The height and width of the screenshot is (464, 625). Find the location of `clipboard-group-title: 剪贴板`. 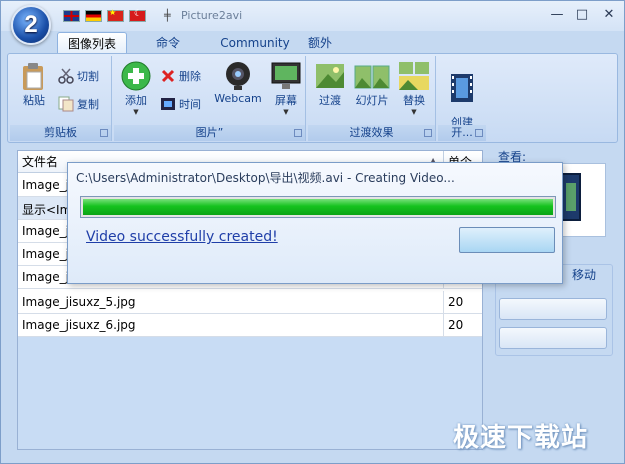

clipboard-group-title: 剪贴板 is located at coordinates (60, 132).